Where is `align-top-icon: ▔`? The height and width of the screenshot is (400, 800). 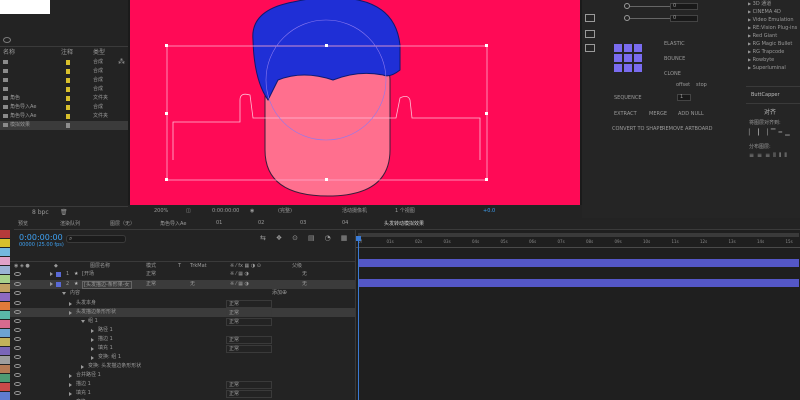 align-top-icon: ▔ is located at coordinates (773, 133).